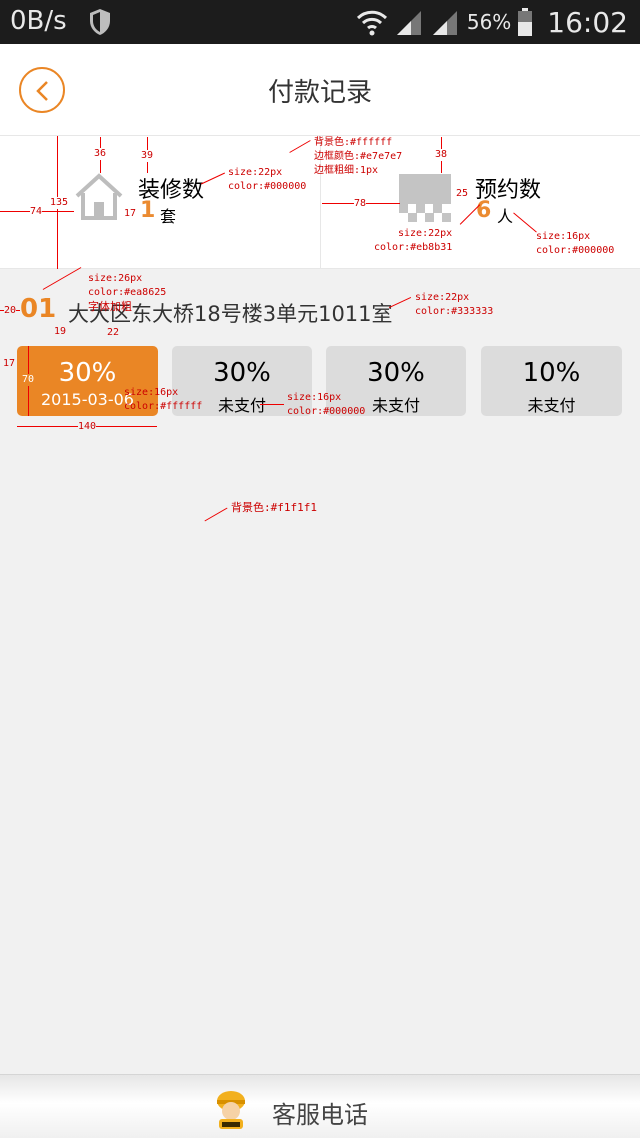  I want to click on dim-20: 20, so click(10, 311).